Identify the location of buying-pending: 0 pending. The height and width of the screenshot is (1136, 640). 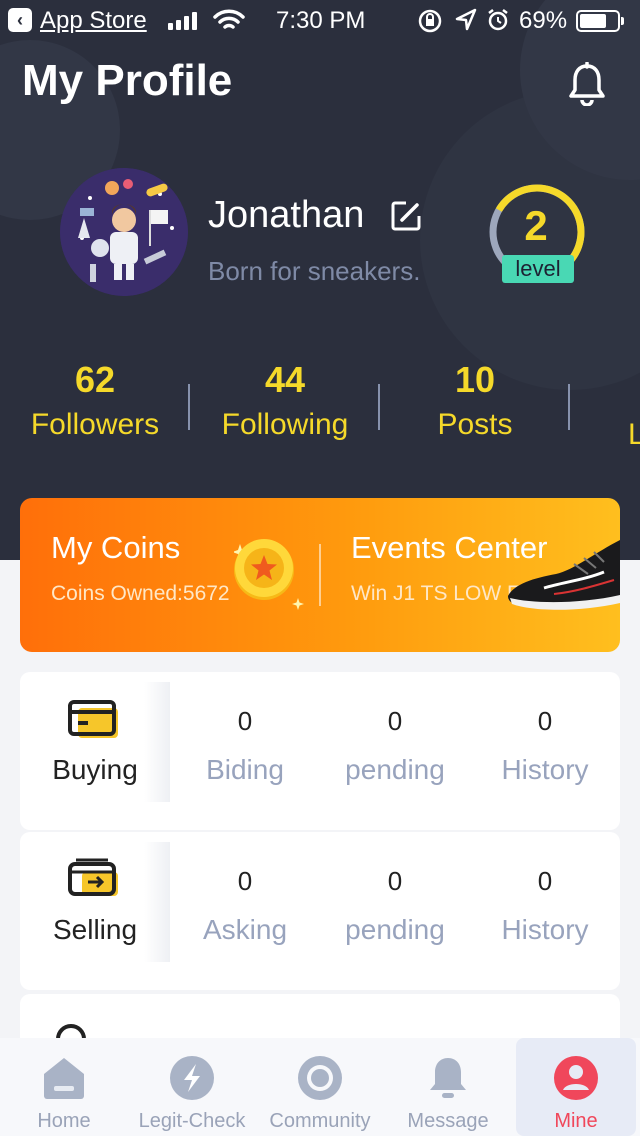
(395, 746).